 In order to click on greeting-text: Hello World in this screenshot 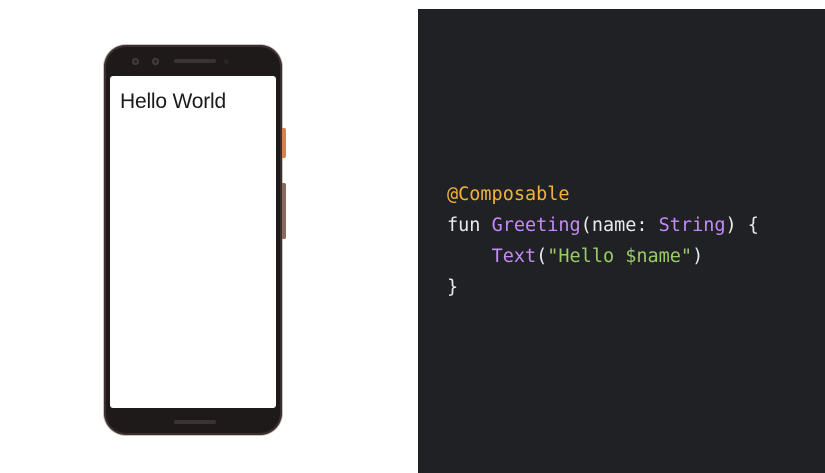, I will do `click(173, 101)`.